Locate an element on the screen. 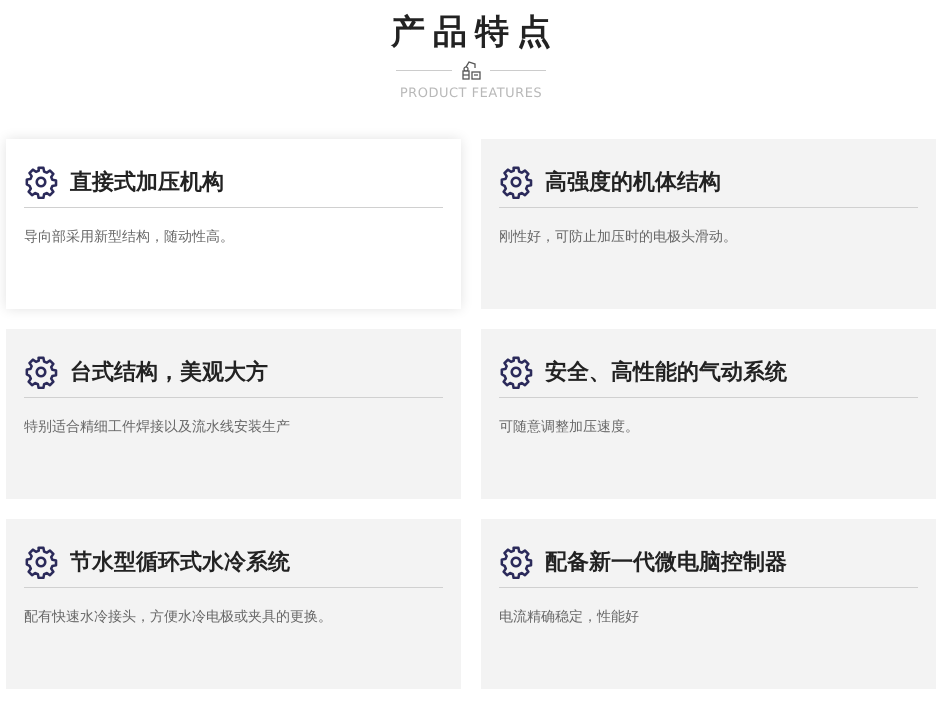  feature-description: 配有快速水冷接头，方便水冷电极或夹具的更换。 is located at coordinates (178, 617).